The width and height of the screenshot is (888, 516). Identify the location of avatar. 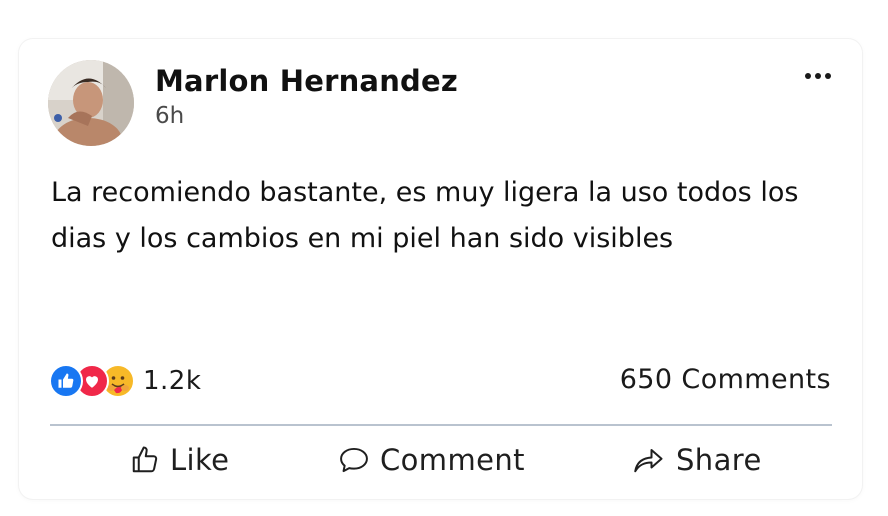
(91, 103).